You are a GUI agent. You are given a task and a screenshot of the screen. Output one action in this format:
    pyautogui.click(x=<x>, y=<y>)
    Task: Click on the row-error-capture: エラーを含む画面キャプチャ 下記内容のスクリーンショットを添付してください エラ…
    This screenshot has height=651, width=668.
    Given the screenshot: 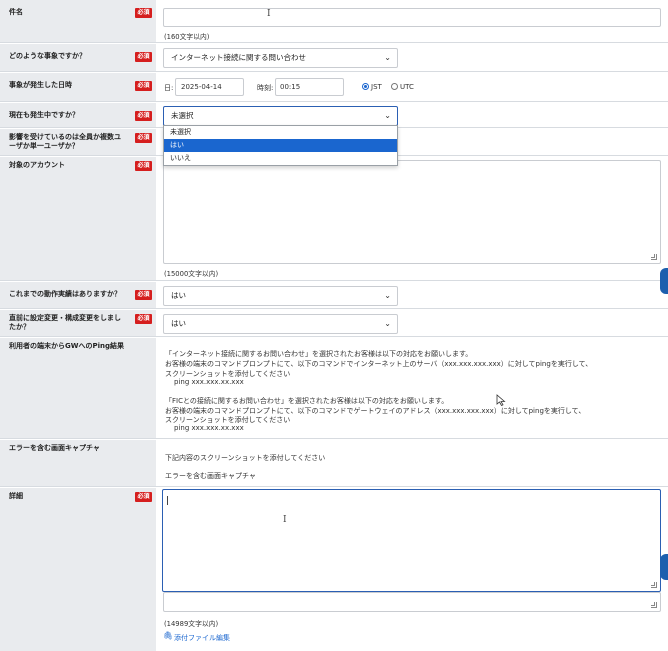 What is the action you would take?
    pyautogui.click(x=334, y=463)
    